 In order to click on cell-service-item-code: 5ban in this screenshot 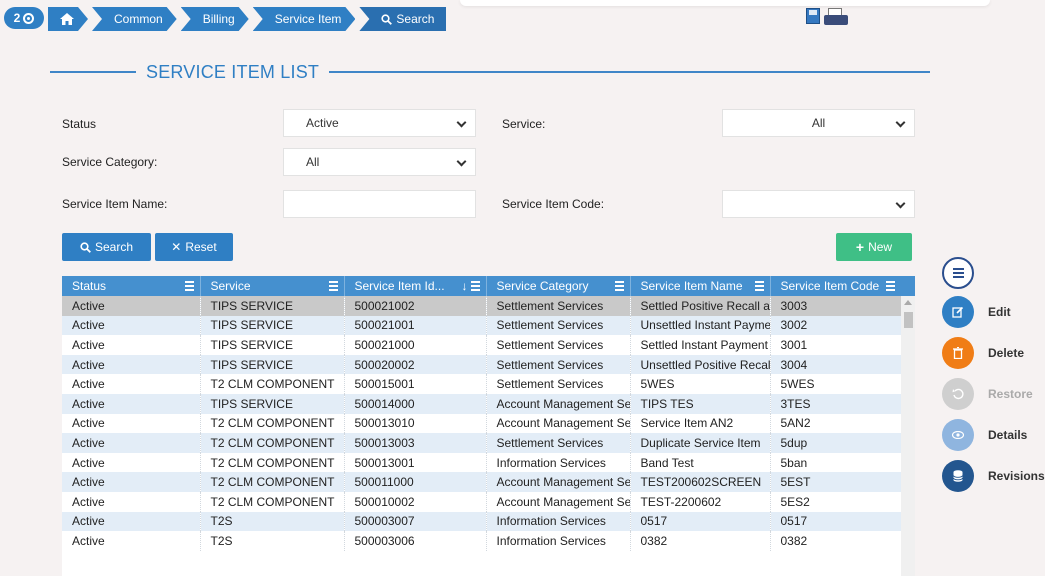, I will do `click(842, 462)`.